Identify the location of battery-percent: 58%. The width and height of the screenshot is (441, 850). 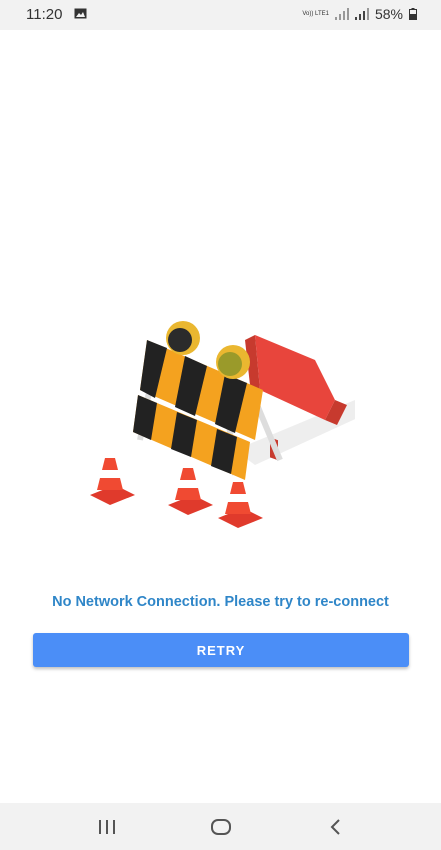
(388, 14).